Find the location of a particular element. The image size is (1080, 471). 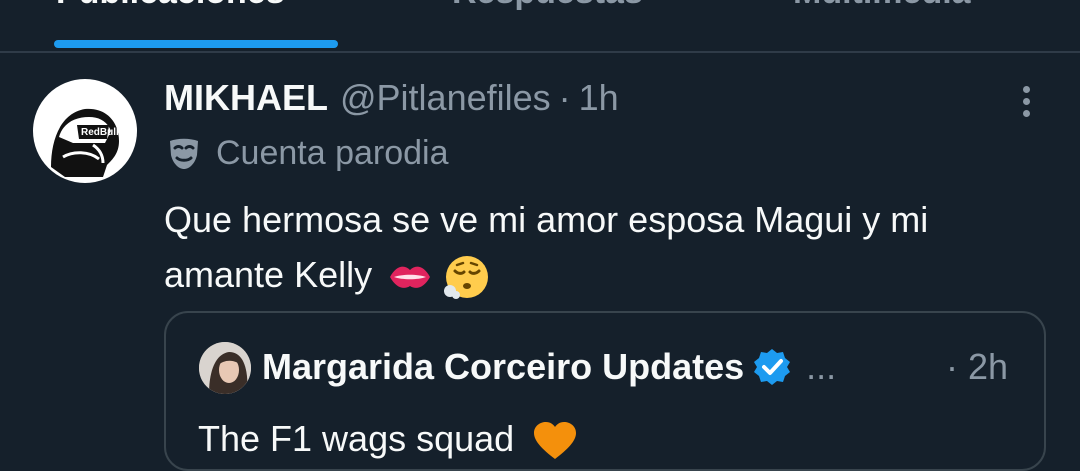

verified-badge-icon is located at coordinates (772, 367).